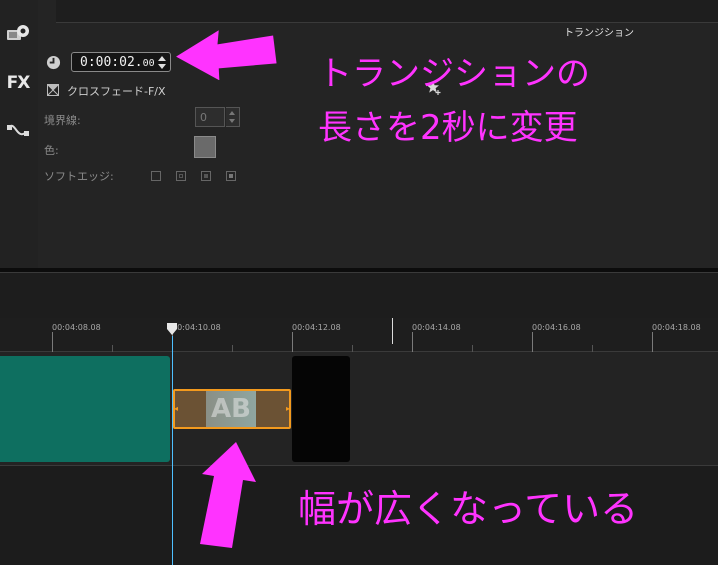 The image size is (718, 565). Describe the element at coordinates (162, 62) in the screenshot. I see `duration-stepper-icon` at that location.